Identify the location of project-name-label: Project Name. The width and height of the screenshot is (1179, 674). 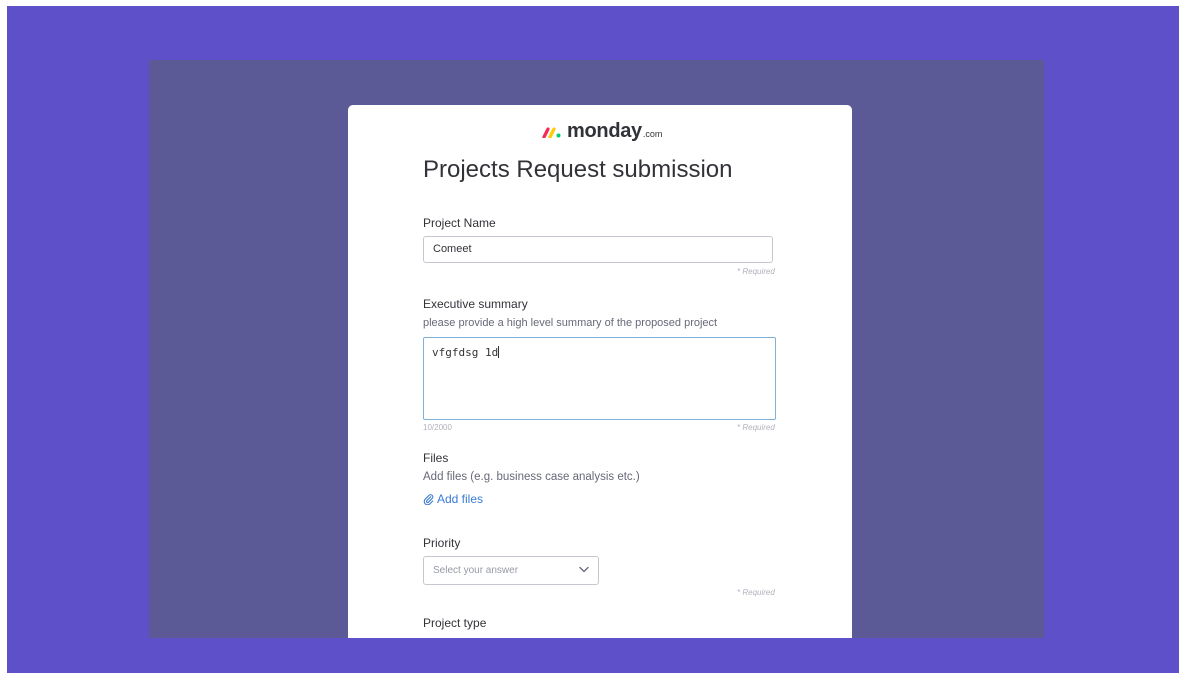
(459, 223).